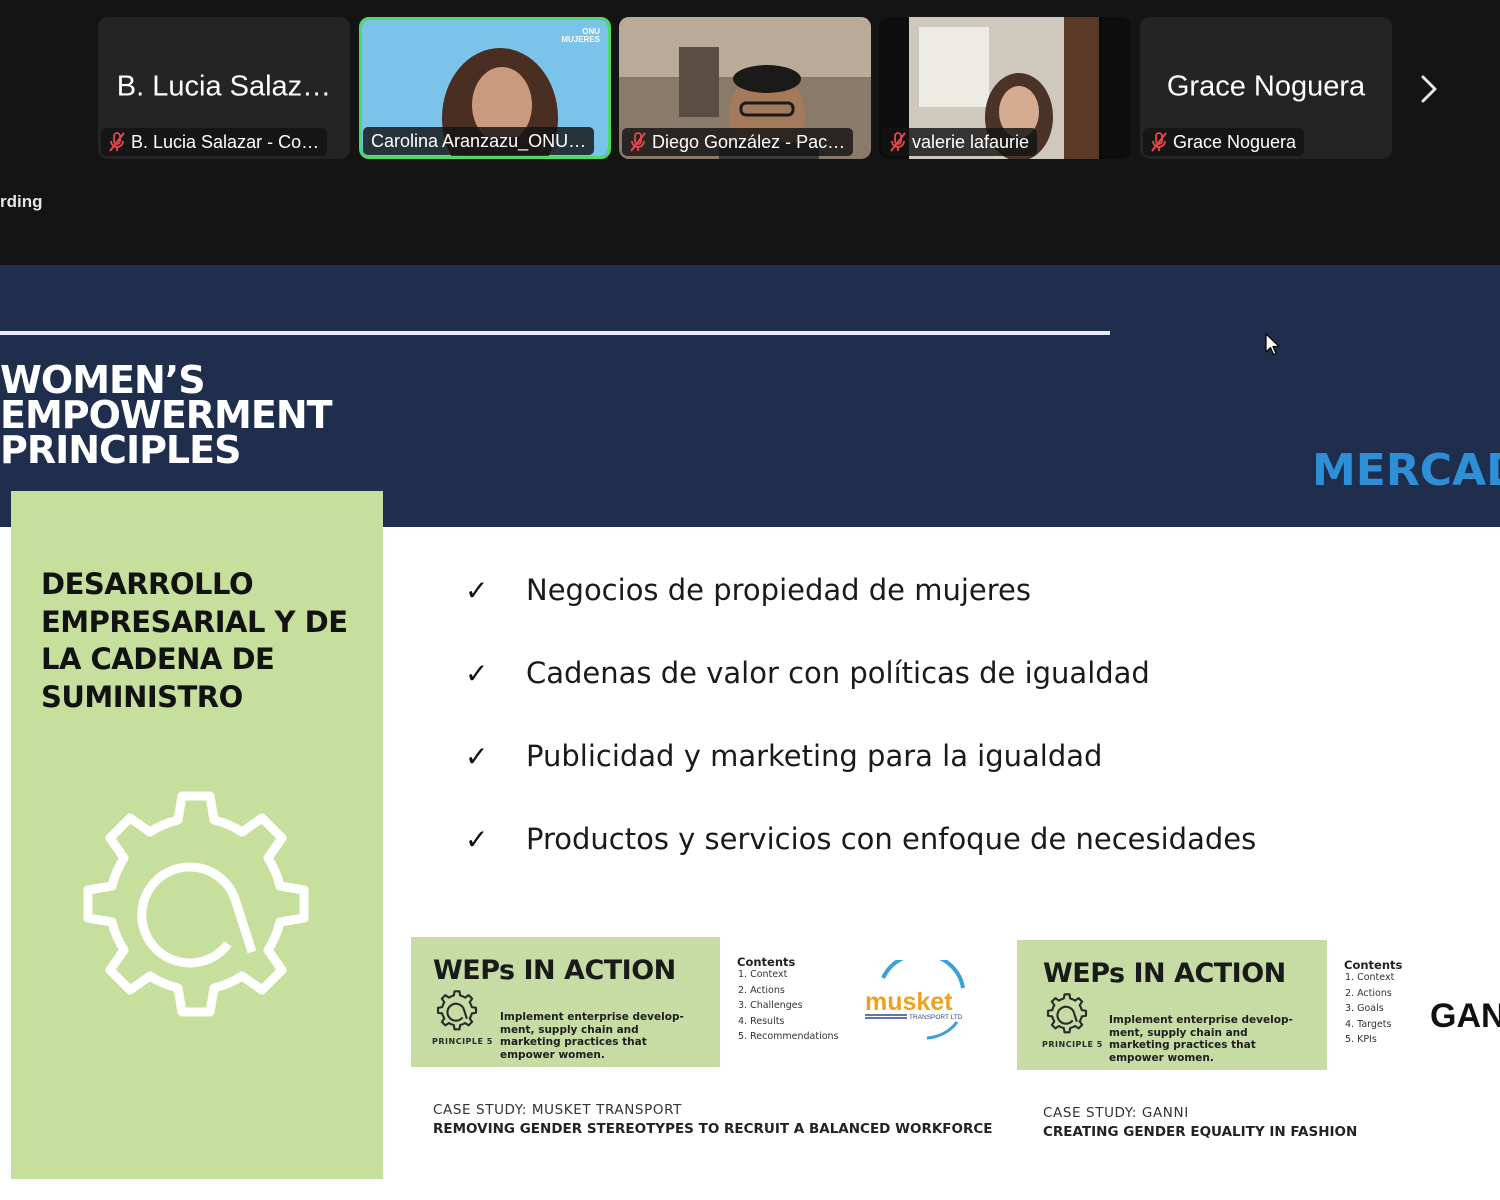 The image size is (1500, 1200). I want to click on participant-label-text: Grace Noguera, so click(1235, 141).